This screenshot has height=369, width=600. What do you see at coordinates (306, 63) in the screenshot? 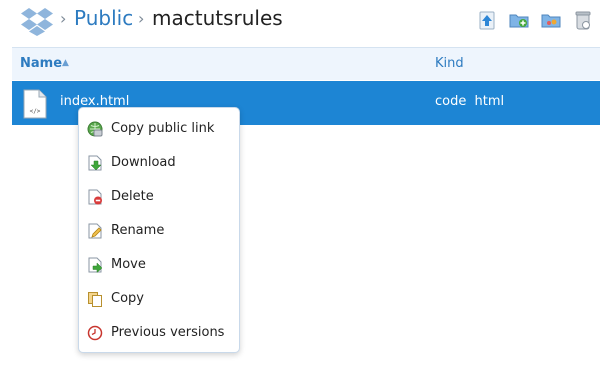
I see `table-header: Name ▲ Kind` at bounding box center [306, 63].